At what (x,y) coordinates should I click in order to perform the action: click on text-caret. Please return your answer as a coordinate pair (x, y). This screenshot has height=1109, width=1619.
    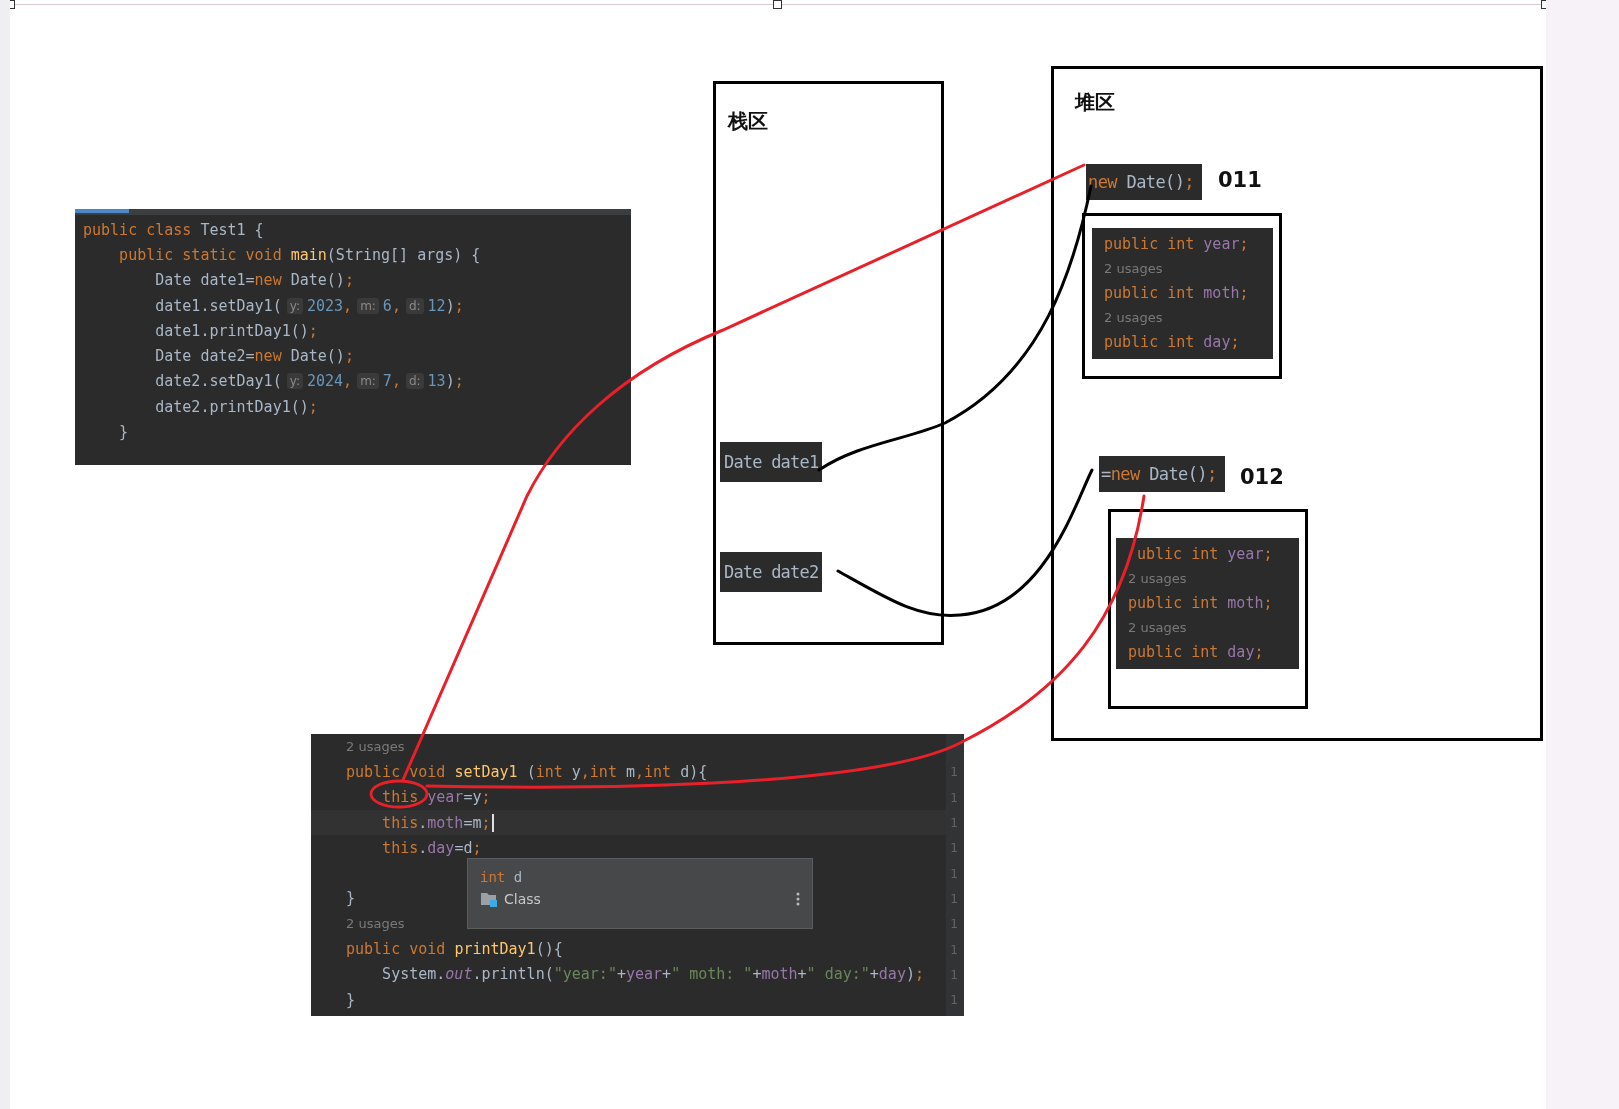
    Looking at the image, I should click on (492, 822).